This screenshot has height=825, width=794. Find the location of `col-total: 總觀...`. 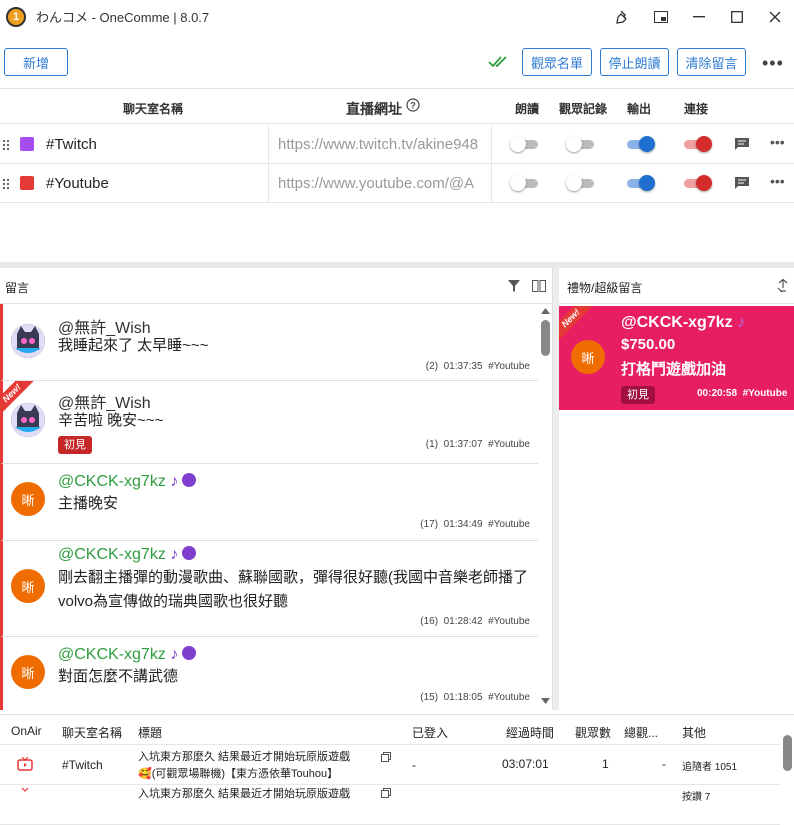

col-total: 總觀... is located at coordinates (641, 733).